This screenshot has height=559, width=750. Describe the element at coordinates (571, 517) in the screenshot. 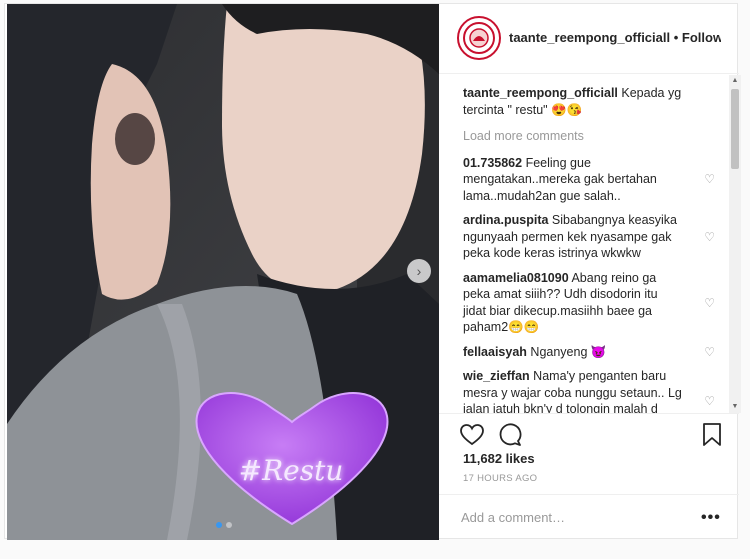

I see `add-comment-input` at that location.